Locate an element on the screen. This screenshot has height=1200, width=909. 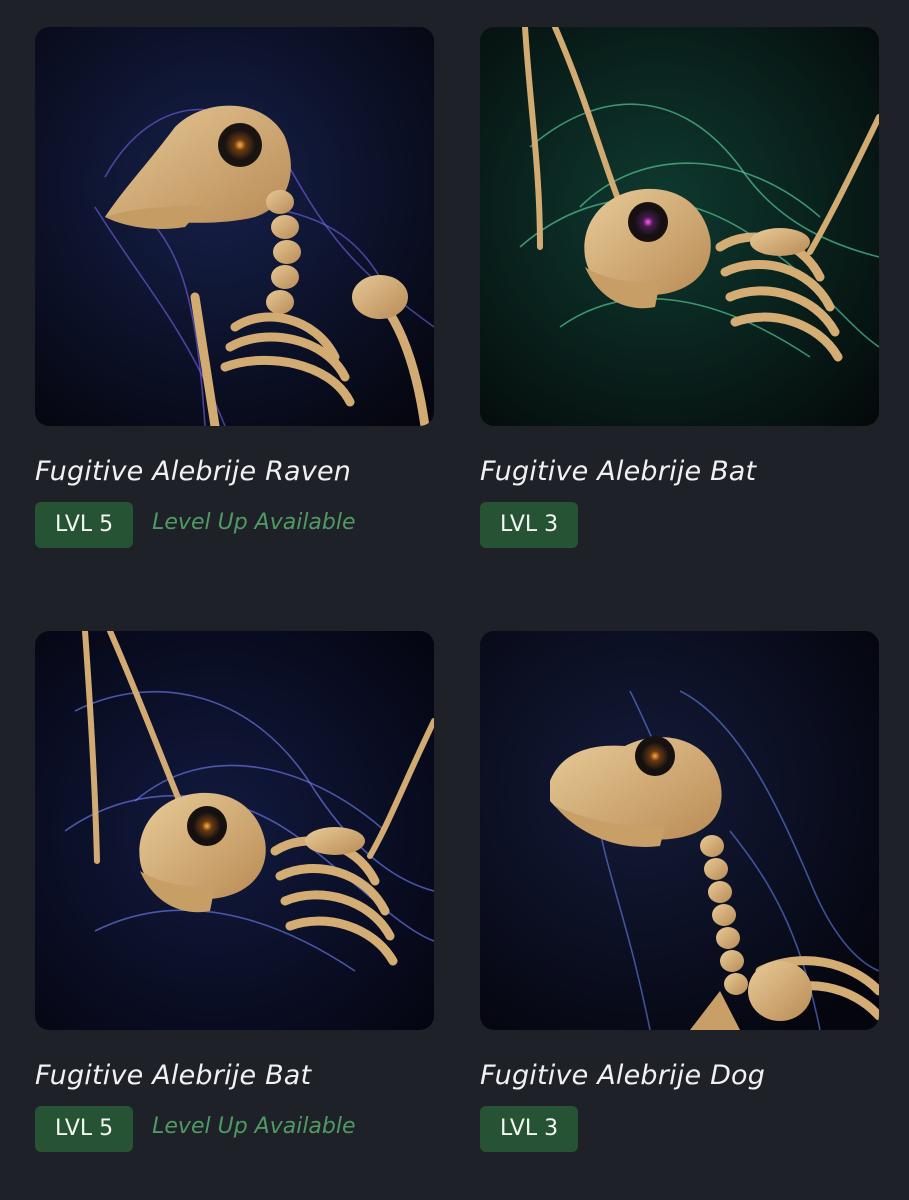
card-title: Fugitive Alebrije Dog is located at coordinates (623, 1075).